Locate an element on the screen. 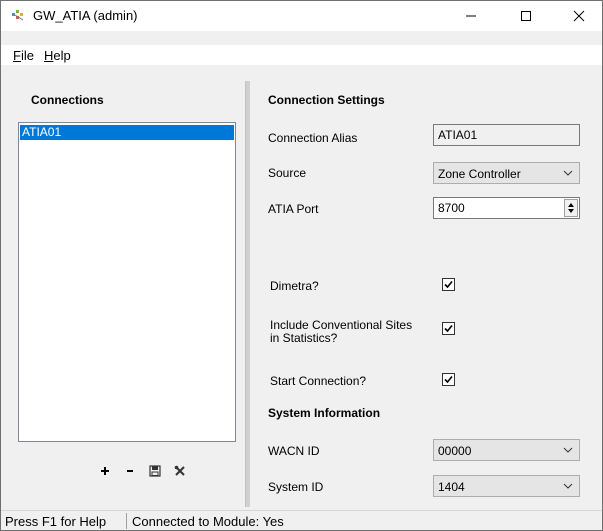 This screenshot has width=603, height=531. connection-settings-title: Connection Settings is located at coordinates (326, 100).